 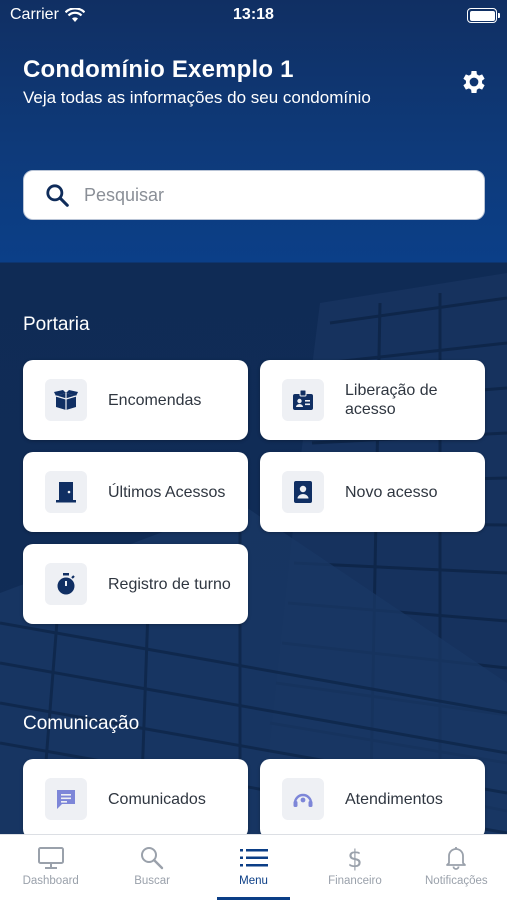 I want to click on stopwatch-icon, so click(x=66, y=584).